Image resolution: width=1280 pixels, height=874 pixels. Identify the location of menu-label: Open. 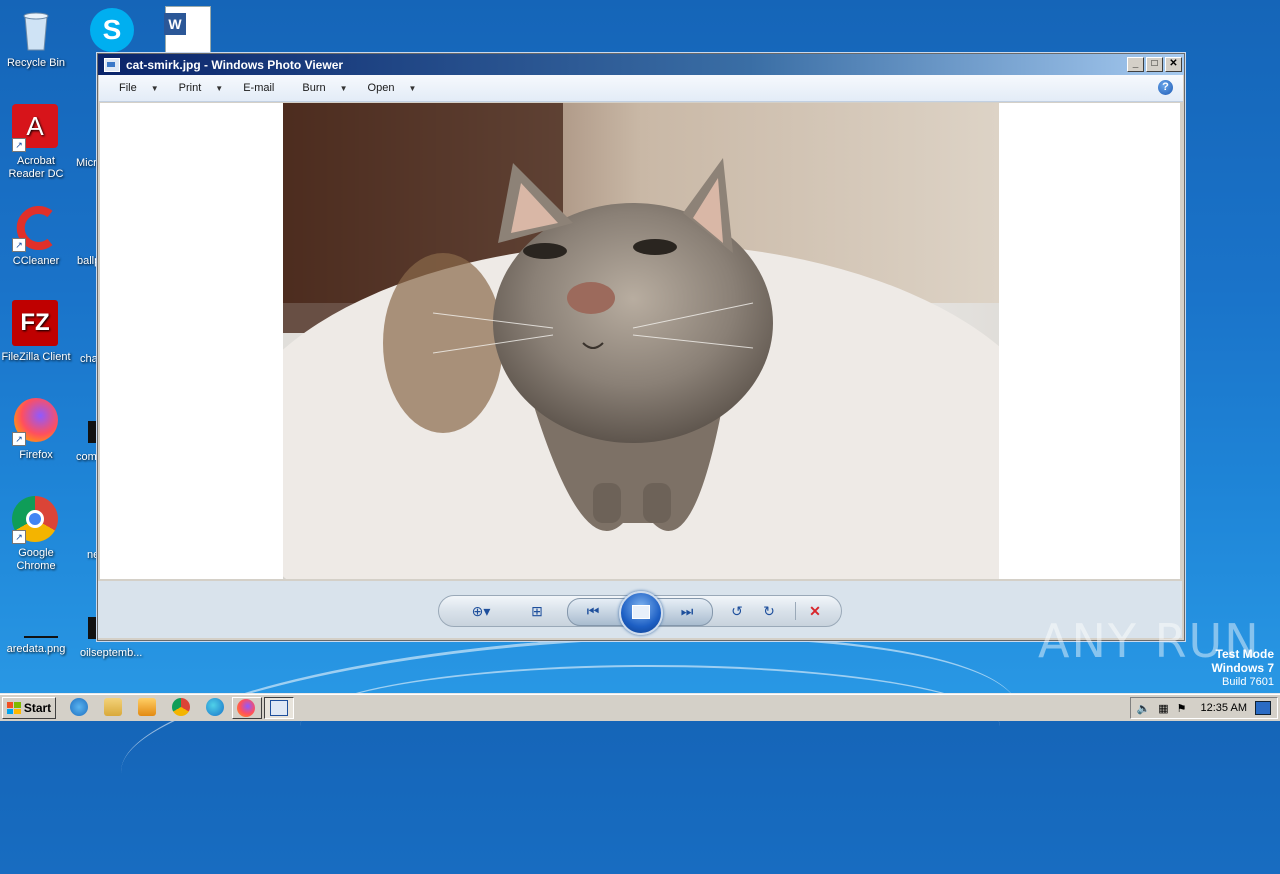
(381, 88).